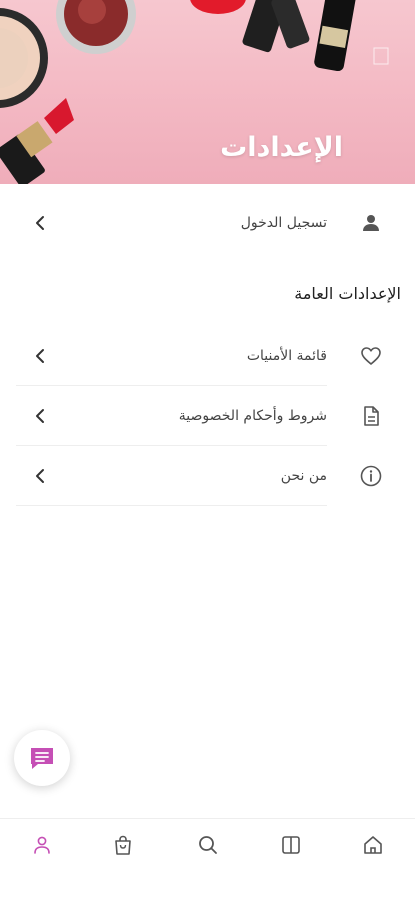  I want to click on divider, so click(171, 505).